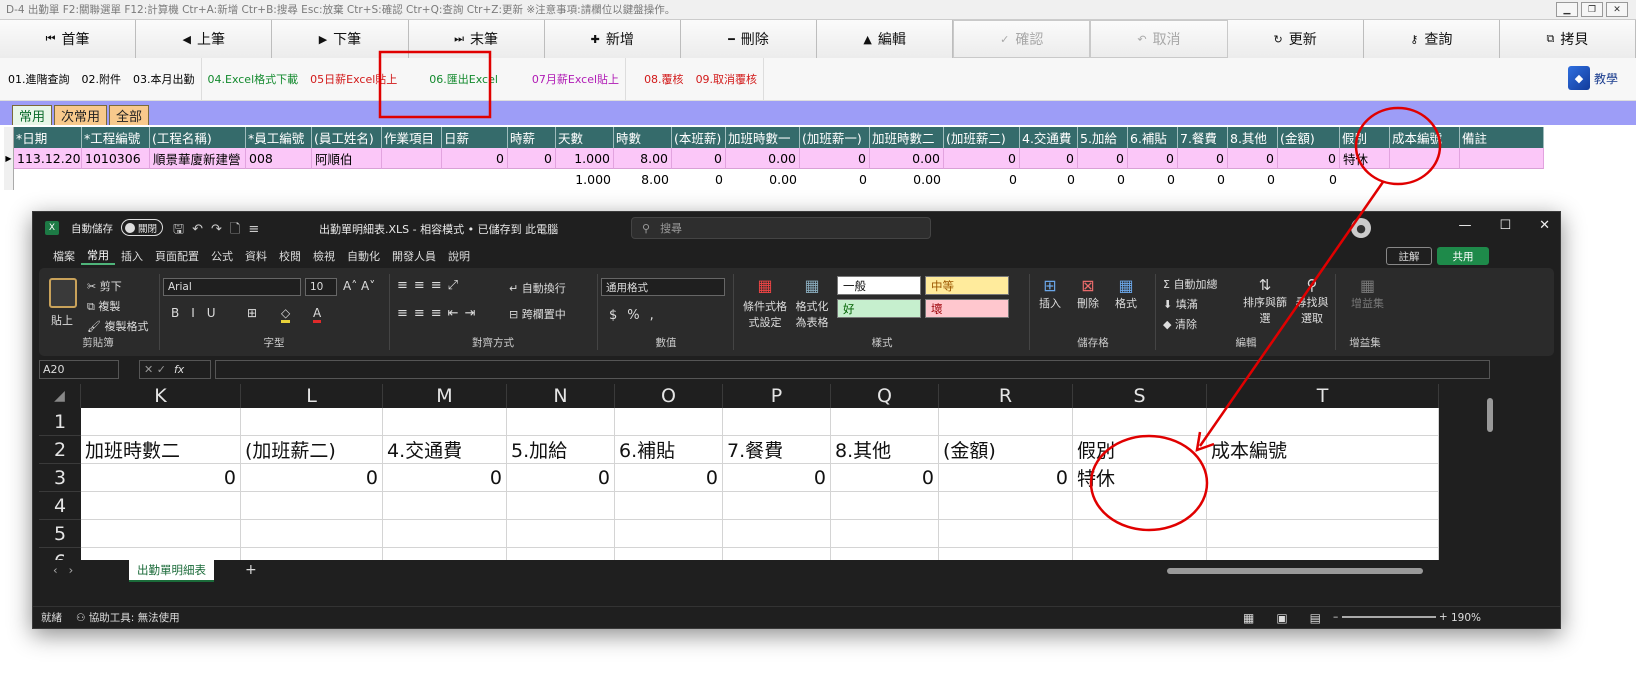 Image resolution: width=1636 pixels, height=689 pixels. What do you see at coordinates (982, 137) in the screenshot?
I see `column-header: (加班薪二)` at bounding box center [982, 137].